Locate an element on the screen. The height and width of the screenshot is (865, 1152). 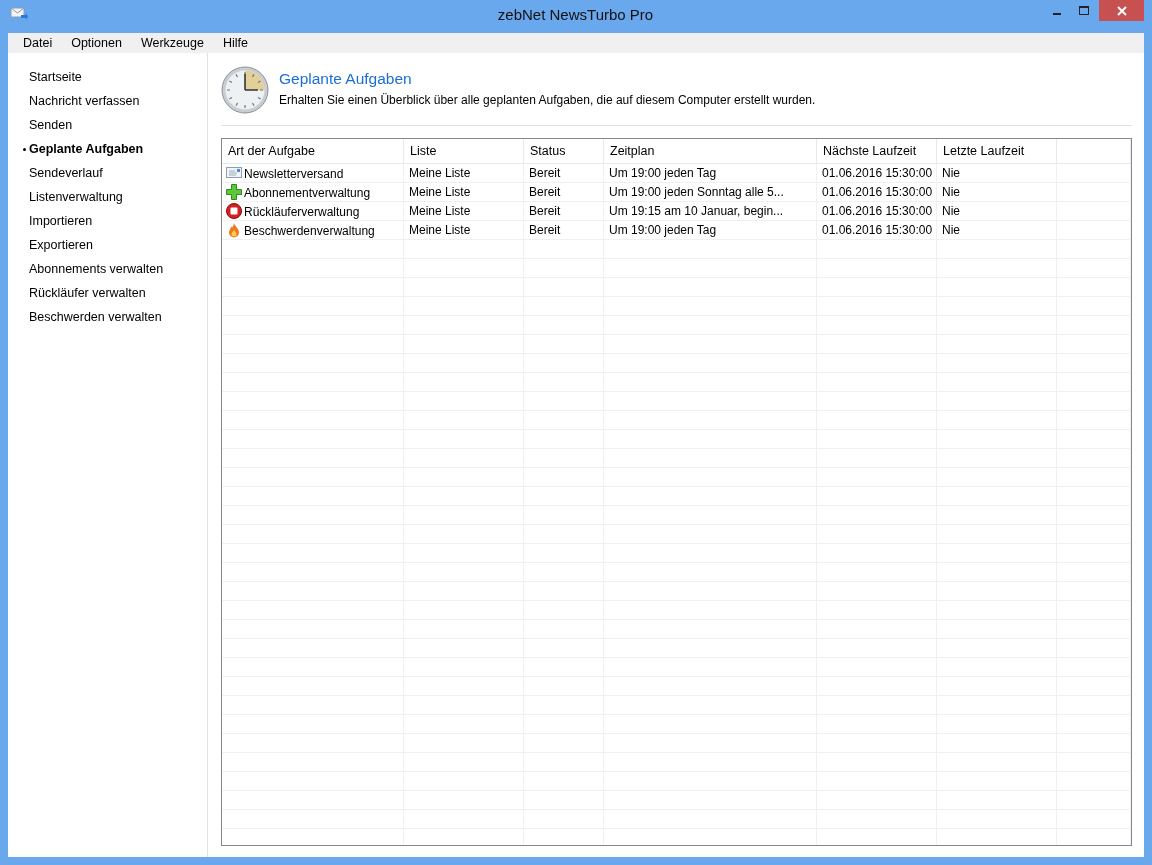
page-description: Erhalten Sie einen Überblick über alle geplanten Aufgaben, die auf diesem Computer erstellt wurden. is located at coordinates (547, 100).